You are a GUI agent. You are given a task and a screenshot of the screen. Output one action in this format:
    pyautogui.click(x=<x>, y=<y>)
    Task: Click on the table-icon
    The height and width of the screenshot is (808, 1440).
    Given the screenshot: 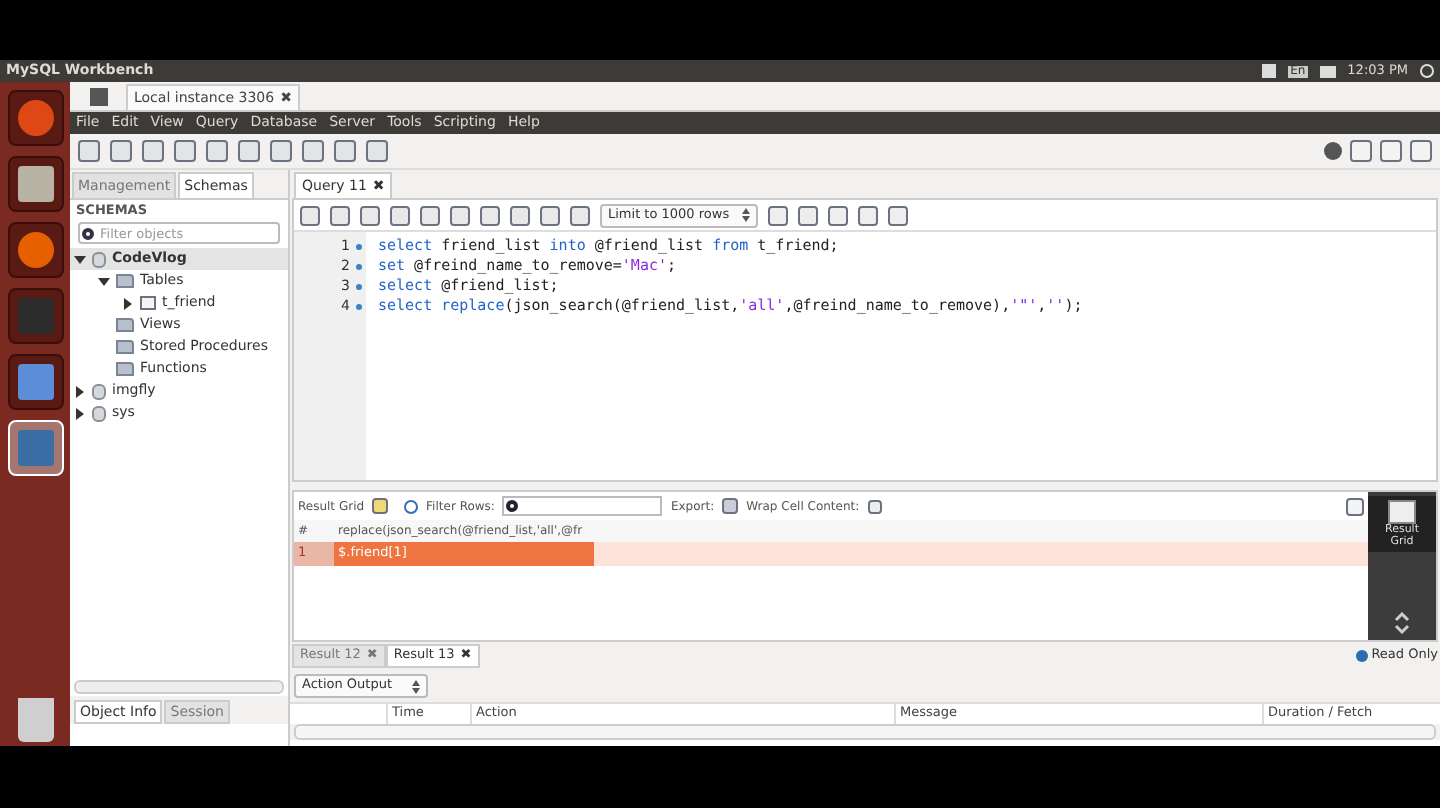 What is the action you would take?
    pyautogui.click(x=148, y=303)
    